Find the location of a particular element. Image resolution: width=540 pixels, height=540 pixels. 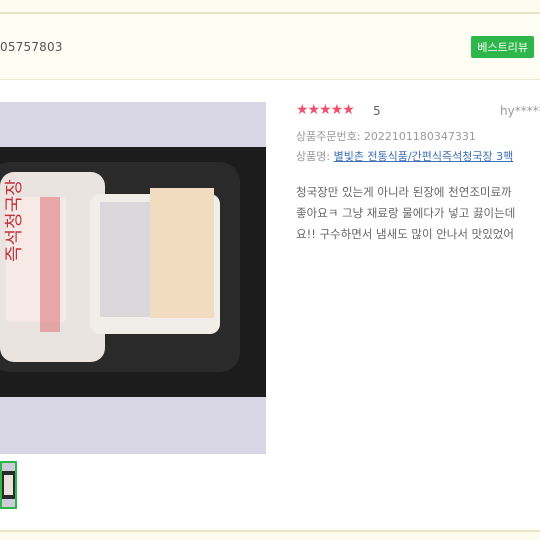

review-content-line: 청국장만 있는게 아니라 된장에 천연조미료까 is located at coordinates (404, 192).